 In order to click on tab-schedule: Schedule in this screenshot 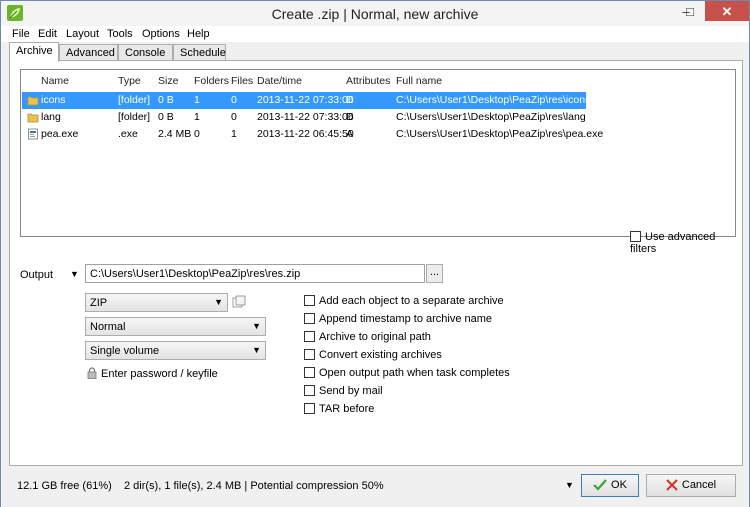, I will do `click(199, 52)`.